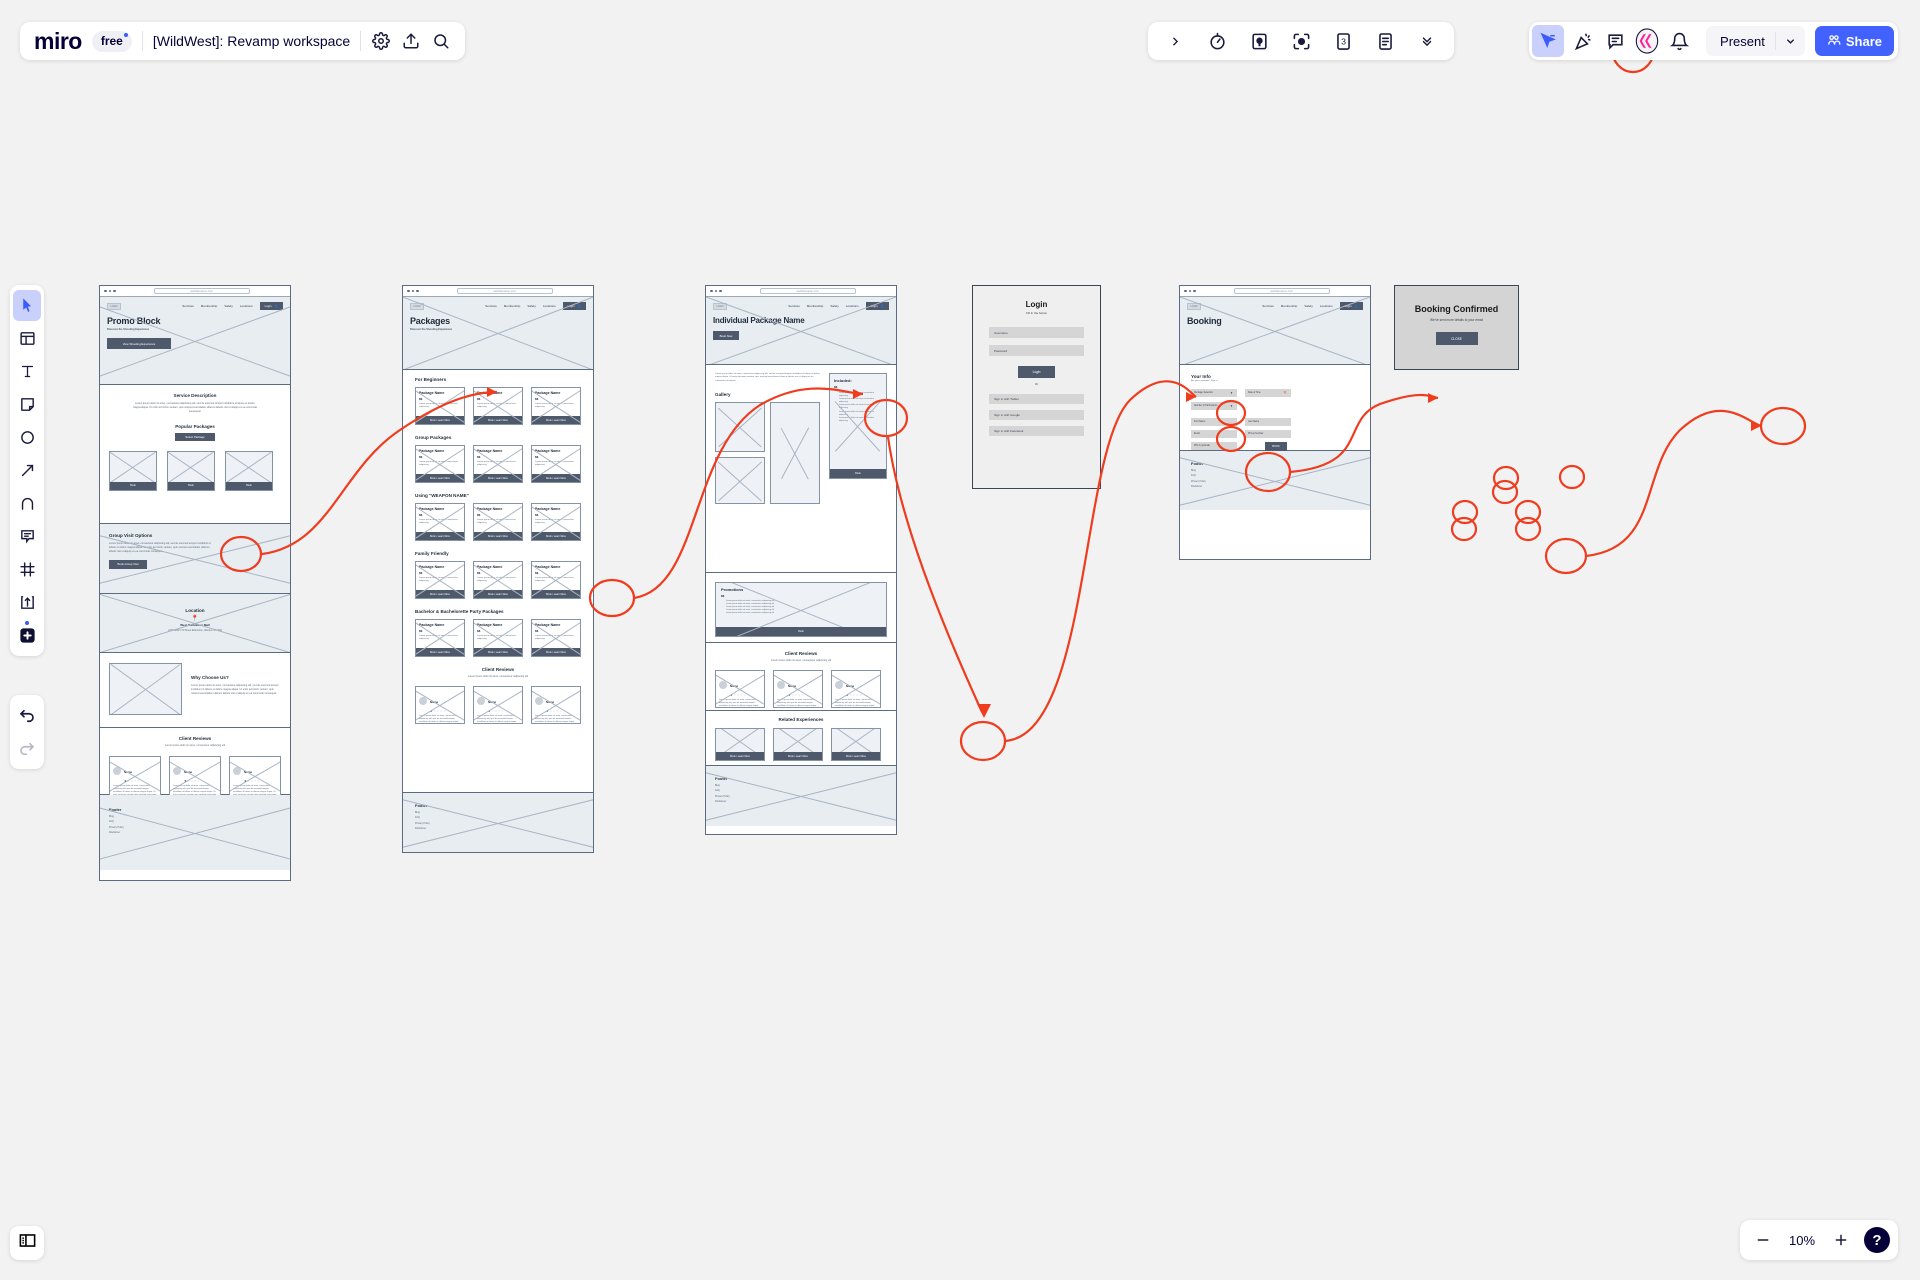  What do you see at coordinates (801, 631) in the screenshot?
I see `promotions-book-button: Book` at bounding box center [801, 631].